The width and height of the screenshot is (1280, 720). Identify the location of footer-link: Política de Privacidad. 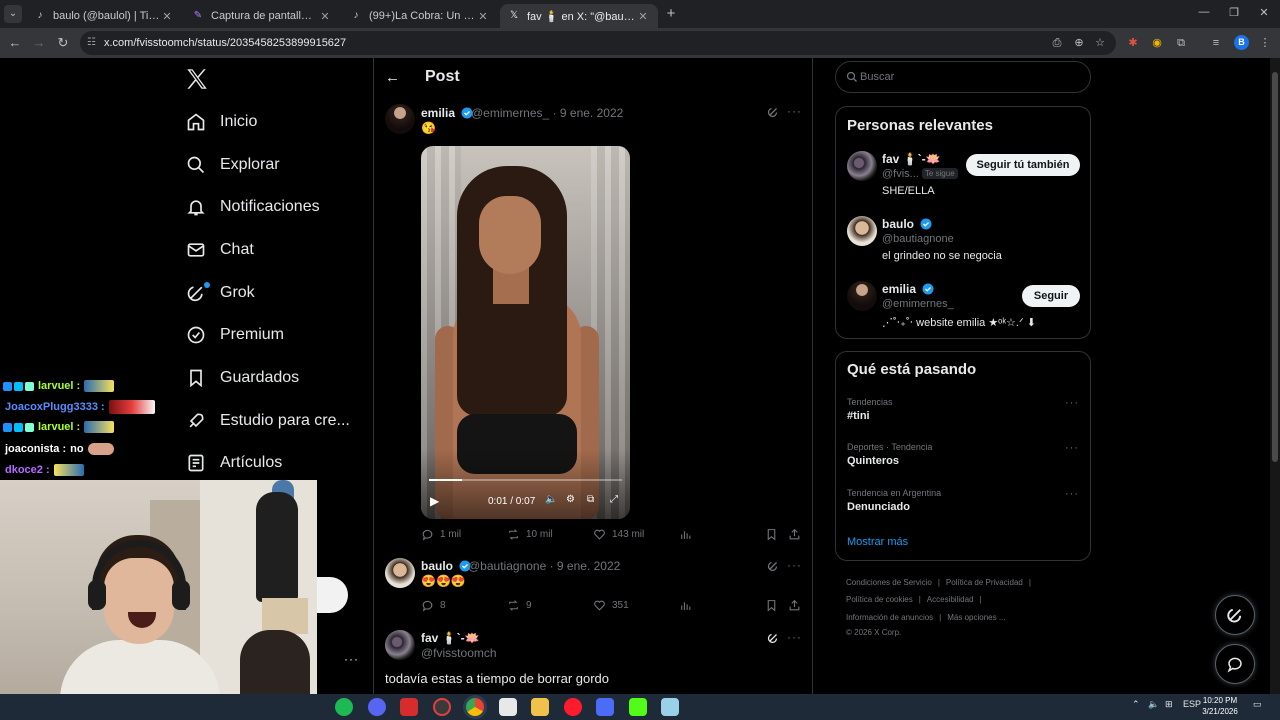
(984, 582).